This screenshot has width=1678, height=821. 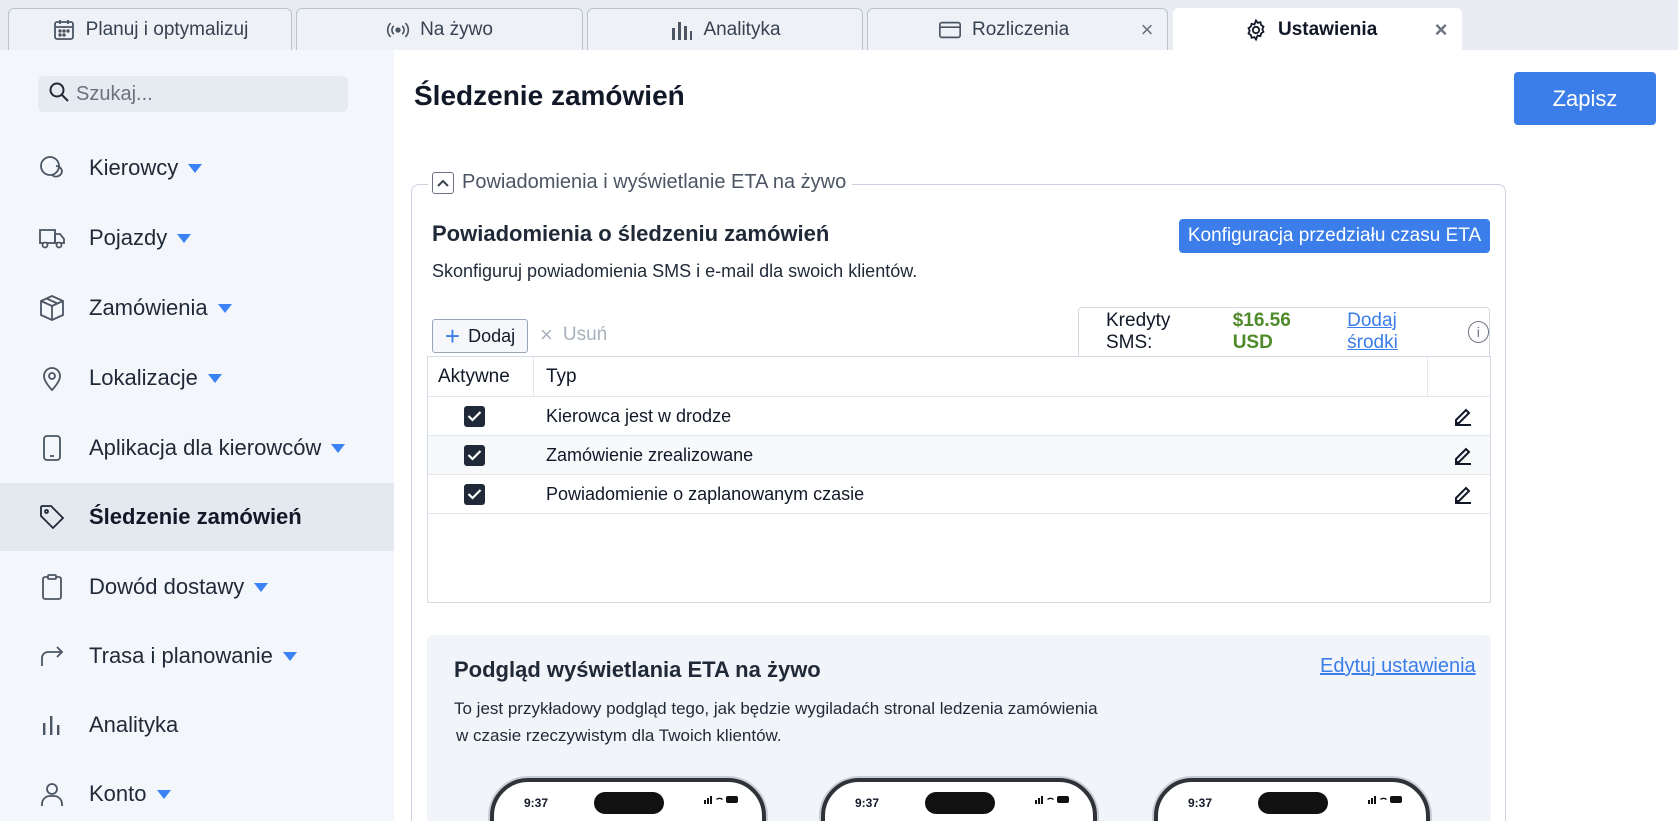 I want to click on truck-icon, so click(x=52, y=238).